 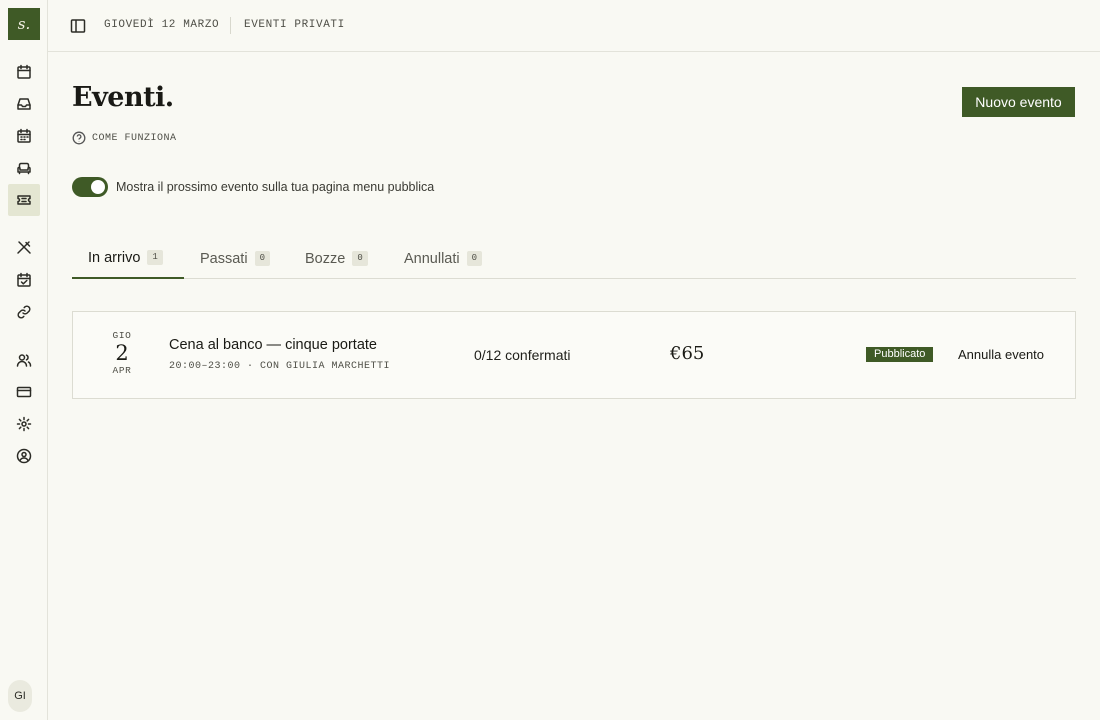 I want to click on calendar-grid-icon, so click(x=24, y=135).